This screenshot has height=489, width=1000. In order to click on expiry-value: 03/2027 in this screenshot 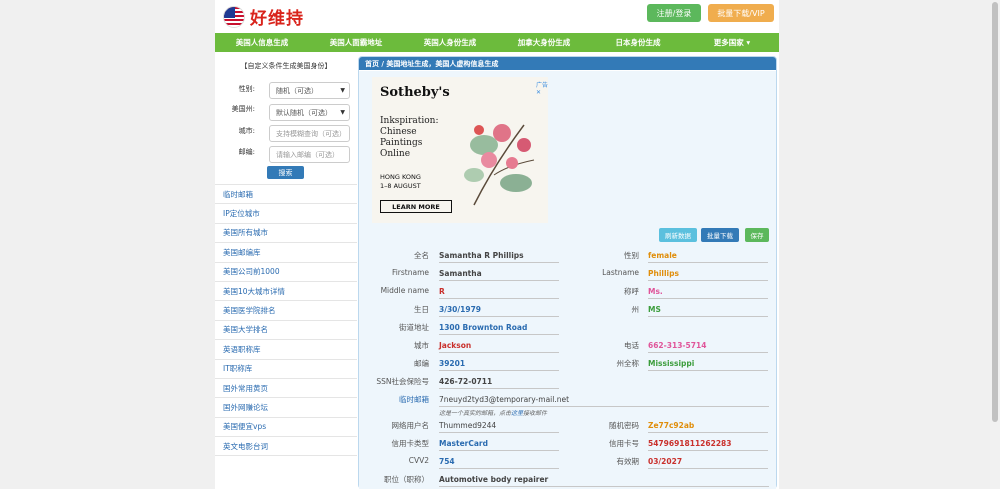, I will do `click(708, 463)`.